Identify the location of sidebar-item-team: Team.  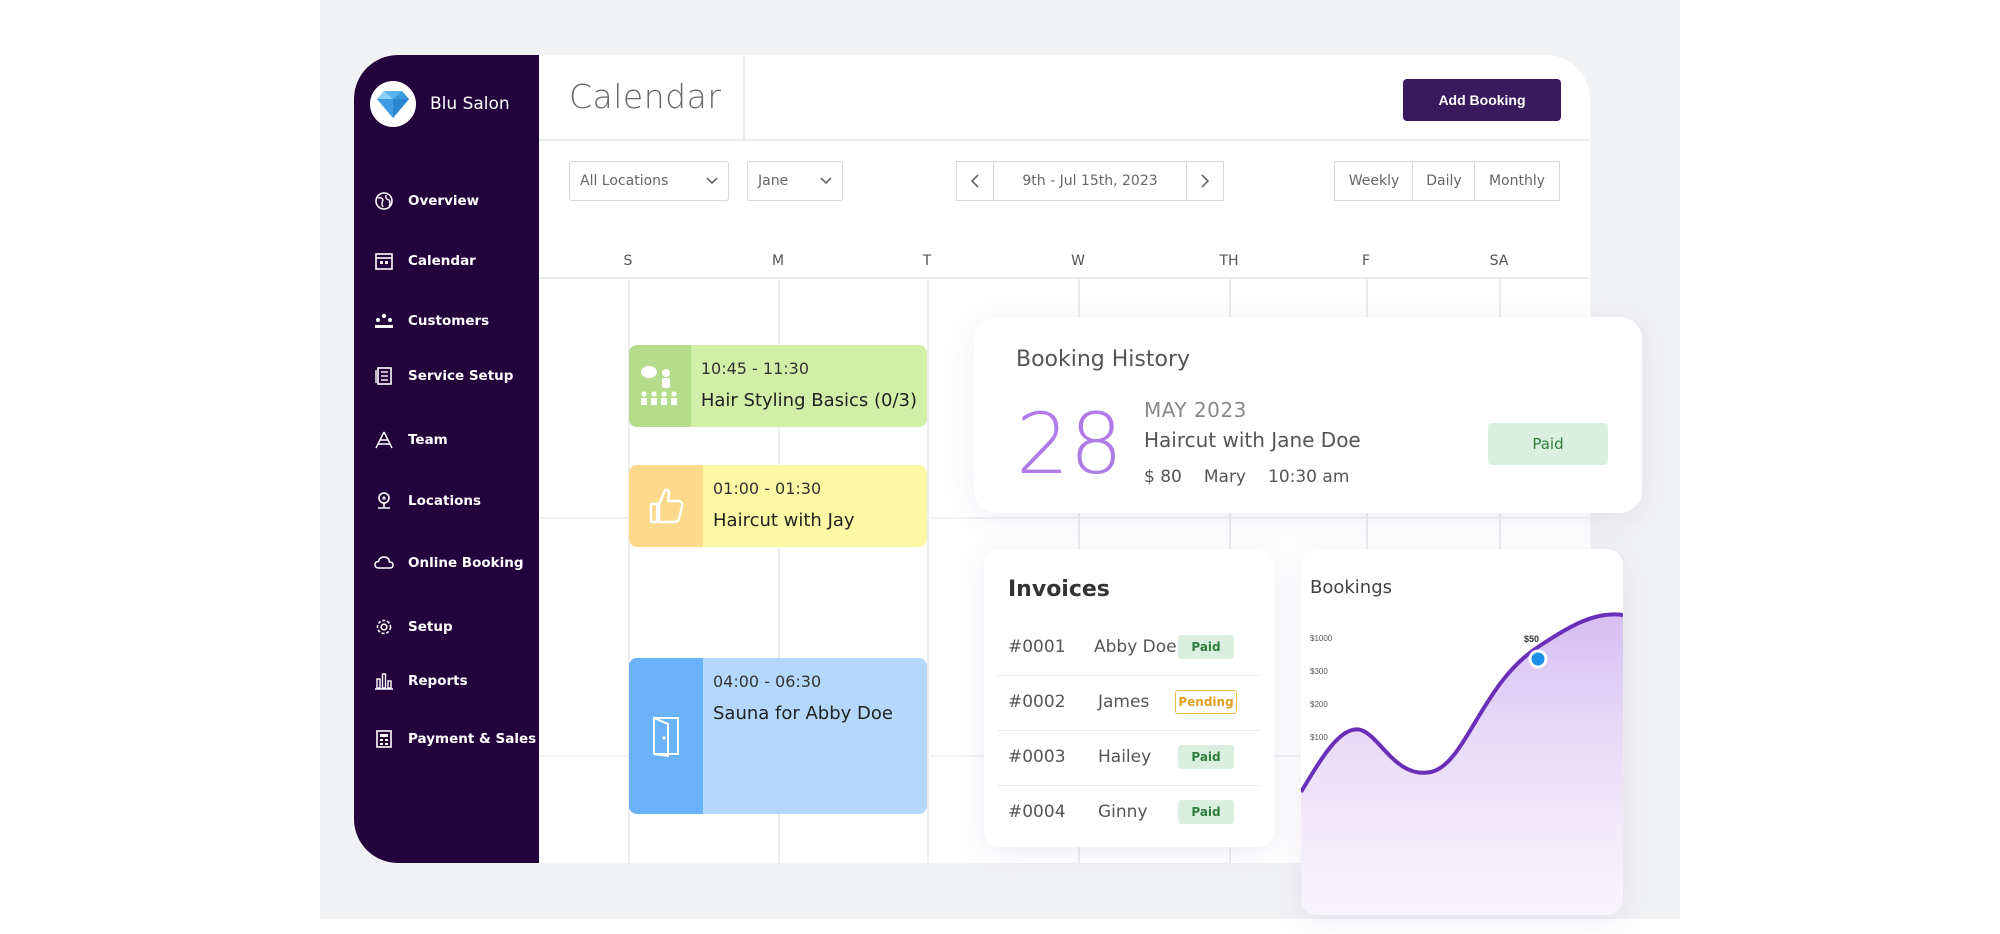
(411, 440).